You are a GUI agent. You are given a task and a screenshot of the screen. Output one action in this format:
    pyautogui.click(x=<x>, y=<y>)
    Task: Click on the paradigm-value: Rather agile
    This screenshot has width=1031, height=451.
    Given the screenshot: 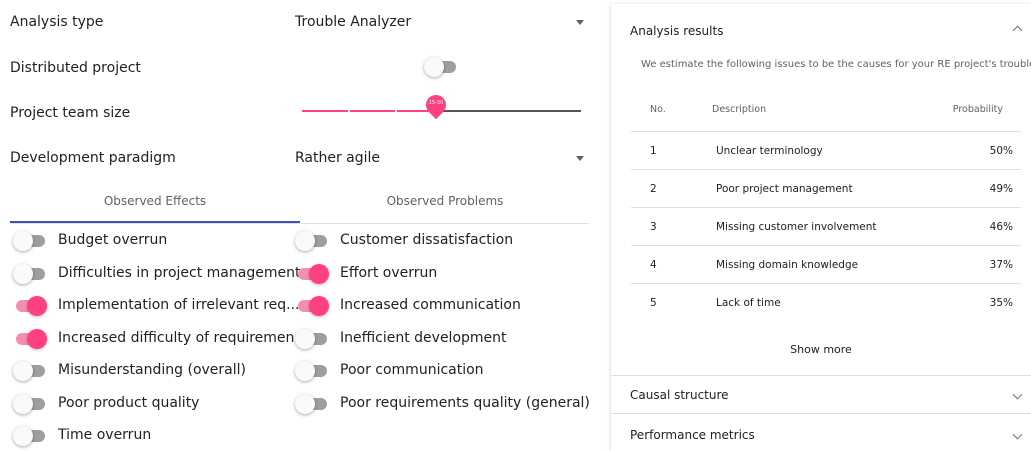 What is the action you would take?
    pyautogui.click(x=338, y=158)
    